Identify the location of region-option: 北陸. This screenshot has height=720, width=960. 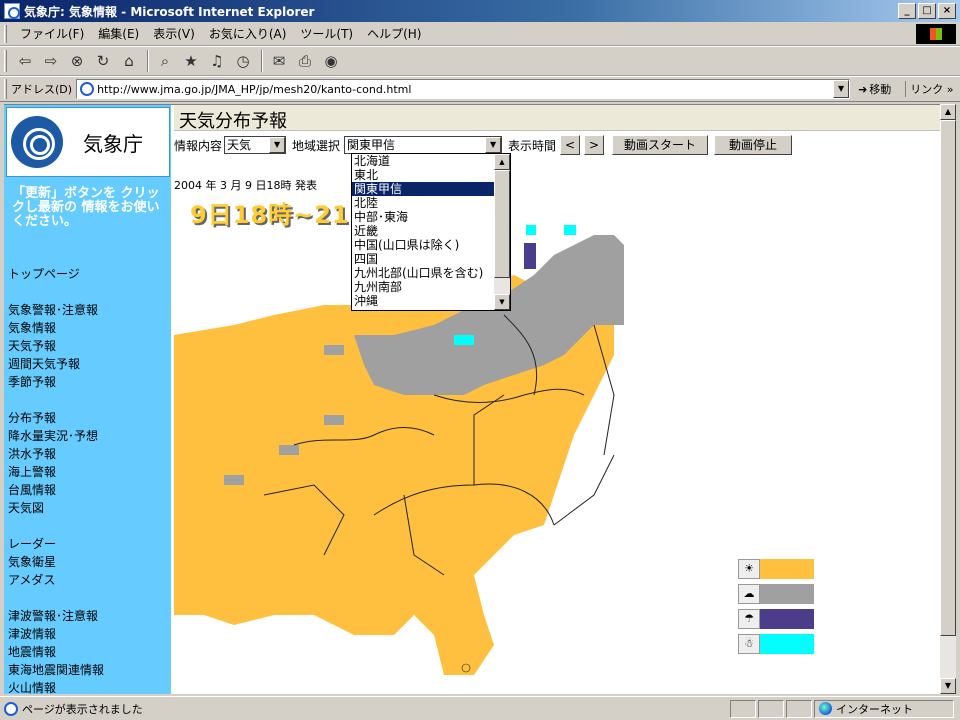
(431, 203).